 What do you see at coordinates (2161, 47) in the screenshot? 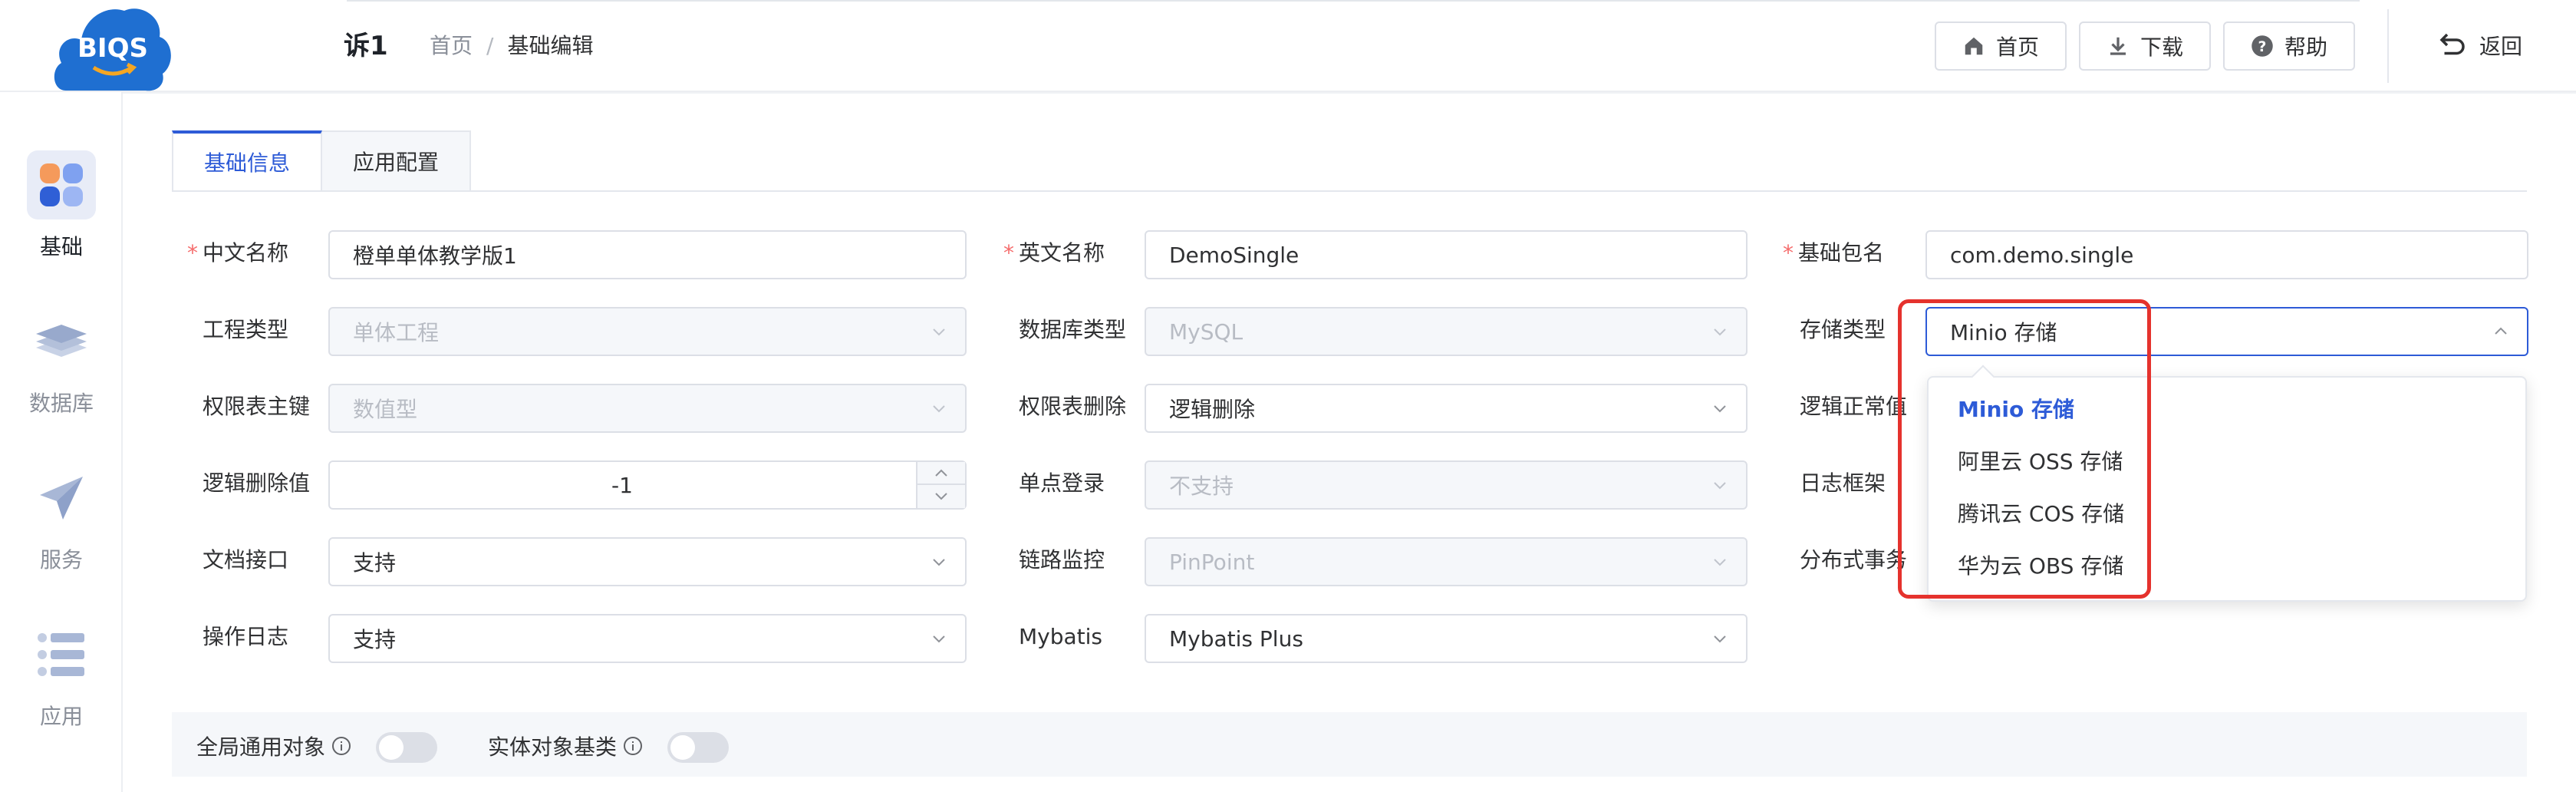
I see `download-button-label: 下载` at bounding box center [2161, 47].